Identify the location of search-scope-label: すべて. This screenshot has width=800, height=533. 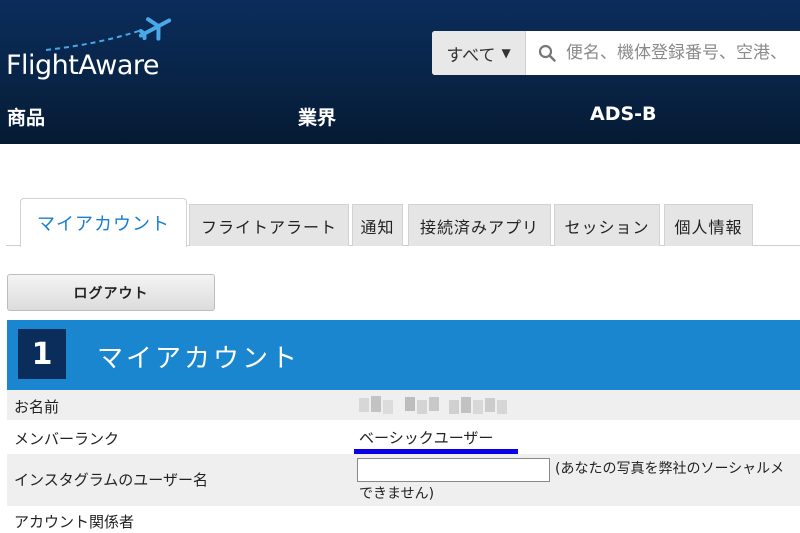
(471, 55).